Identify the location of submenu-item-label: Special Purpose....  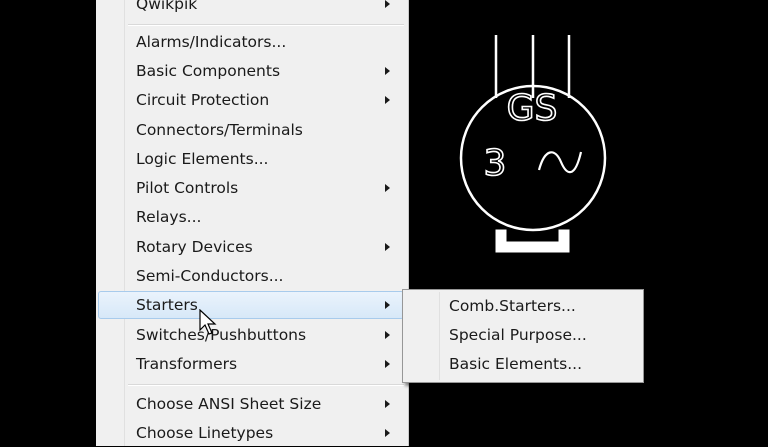
(518, 335).